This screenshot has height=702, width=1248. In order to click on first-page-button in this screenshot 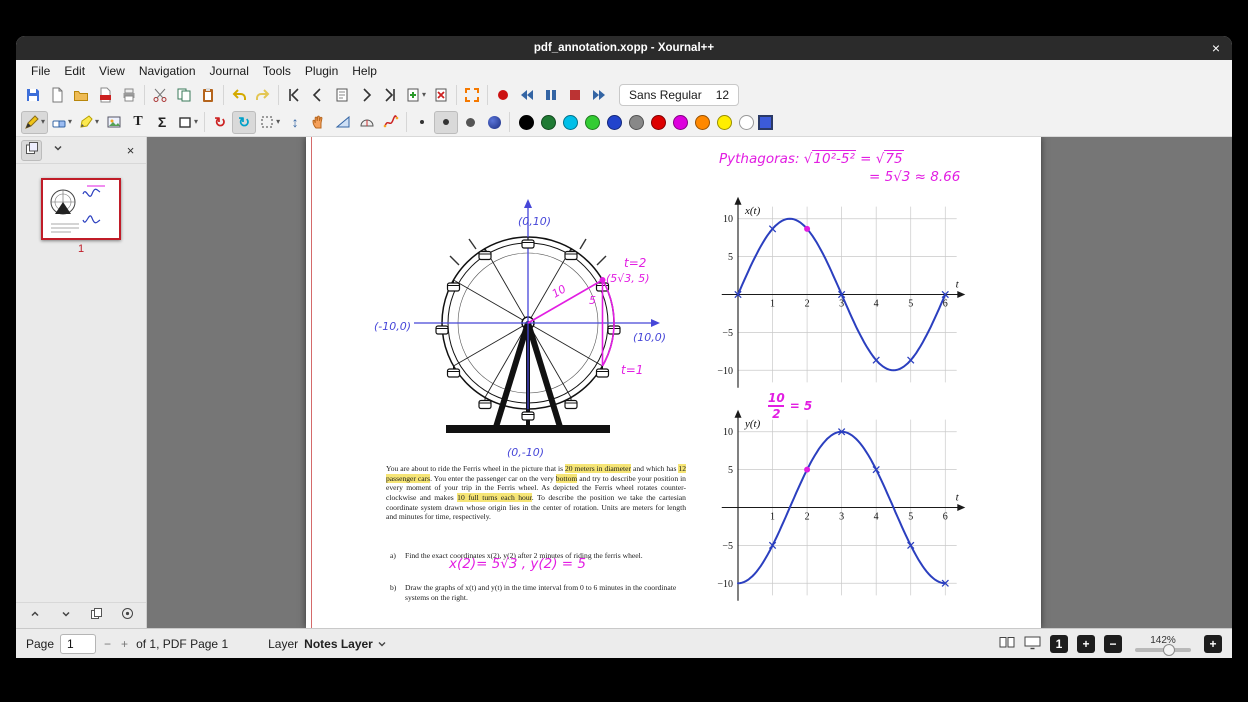, I will do `click(294, 94)`.